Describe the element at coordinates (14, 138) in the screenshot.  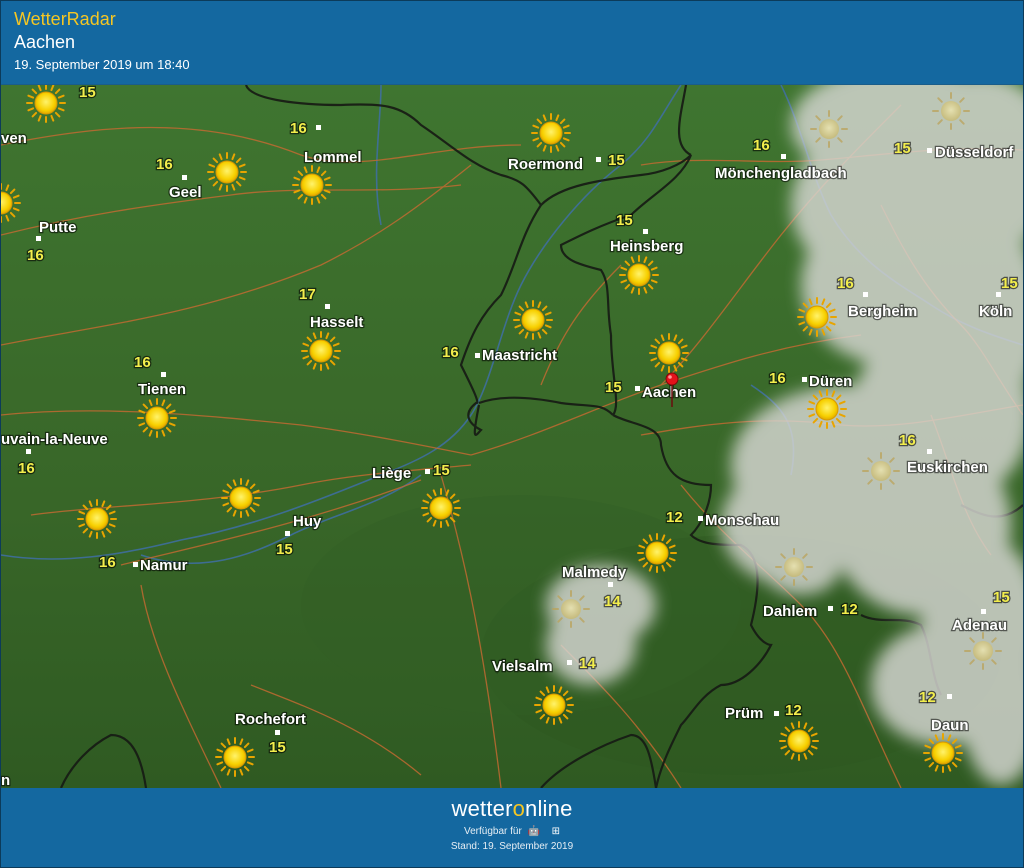
I see `city-label: ven` at that location.